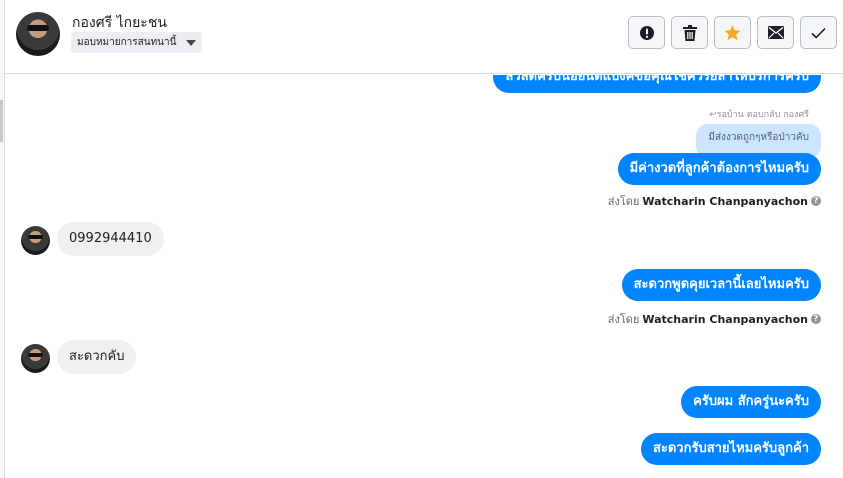 Image resolution: width=843 pixels, height=478 pixels. I want to click on email-button, so click(775, 32).